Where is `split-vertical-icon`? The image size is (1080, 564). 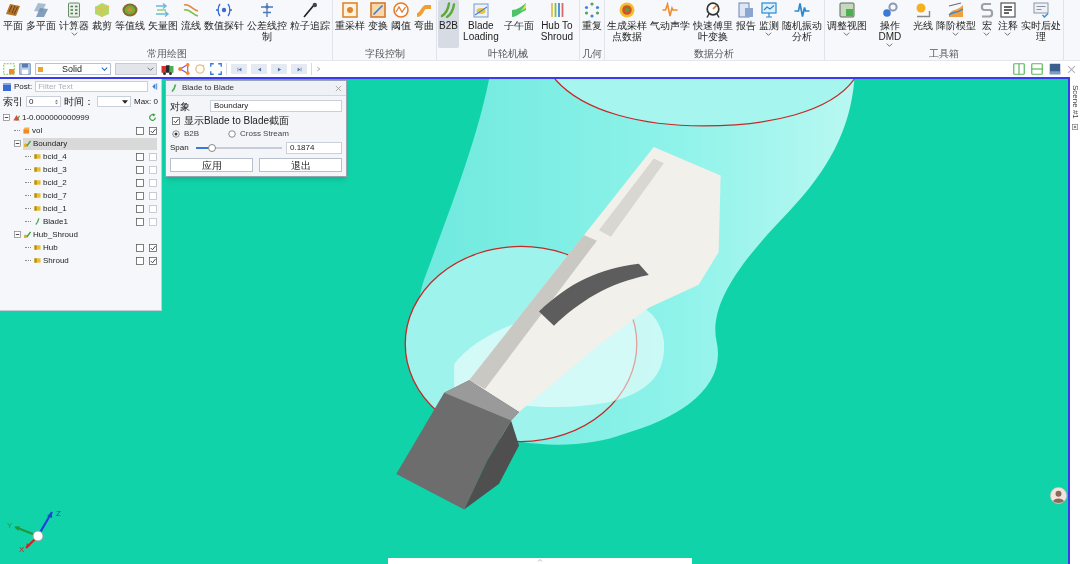 split-vertical-icon is located at coordinates (1019, 69).